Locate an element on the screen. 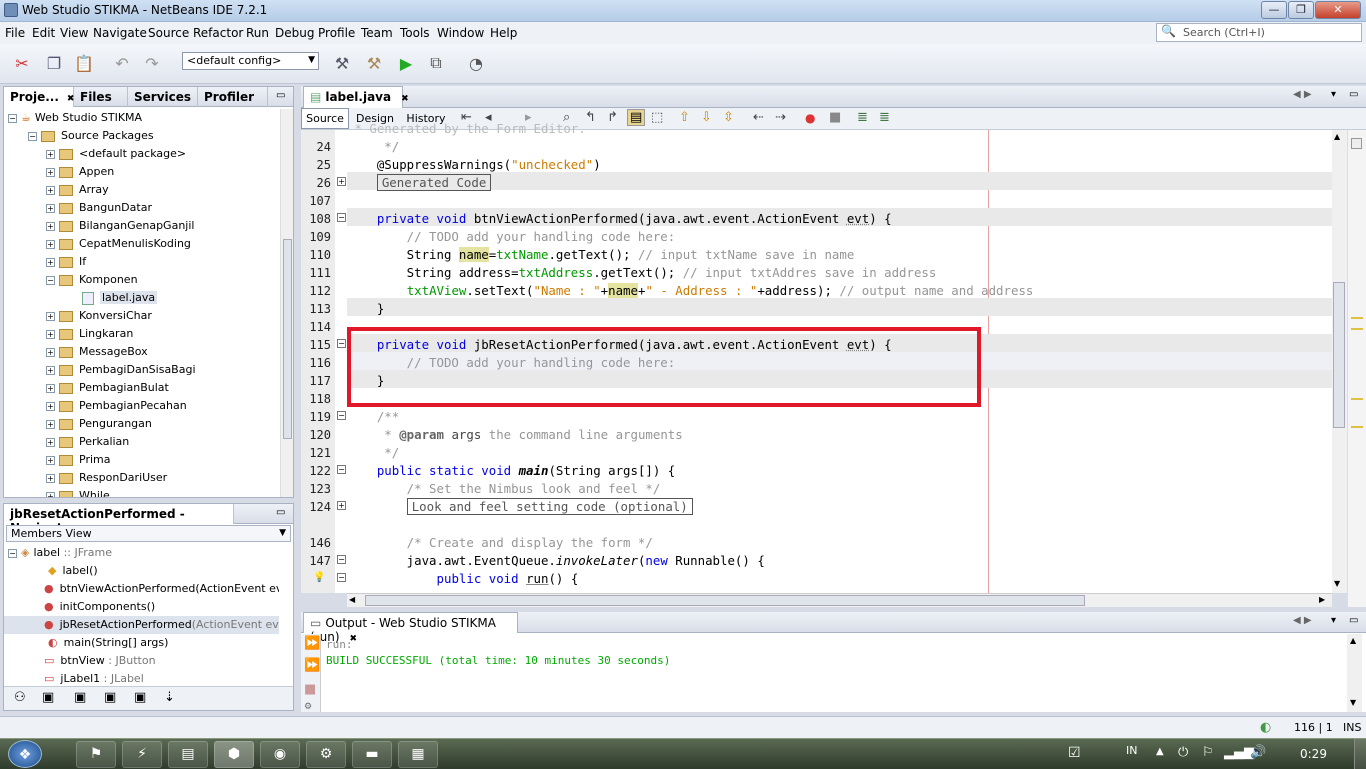 The width and height of the screenshot is (1366, 769). debug-icon: ⧉ is located at coordinates (436, 63).